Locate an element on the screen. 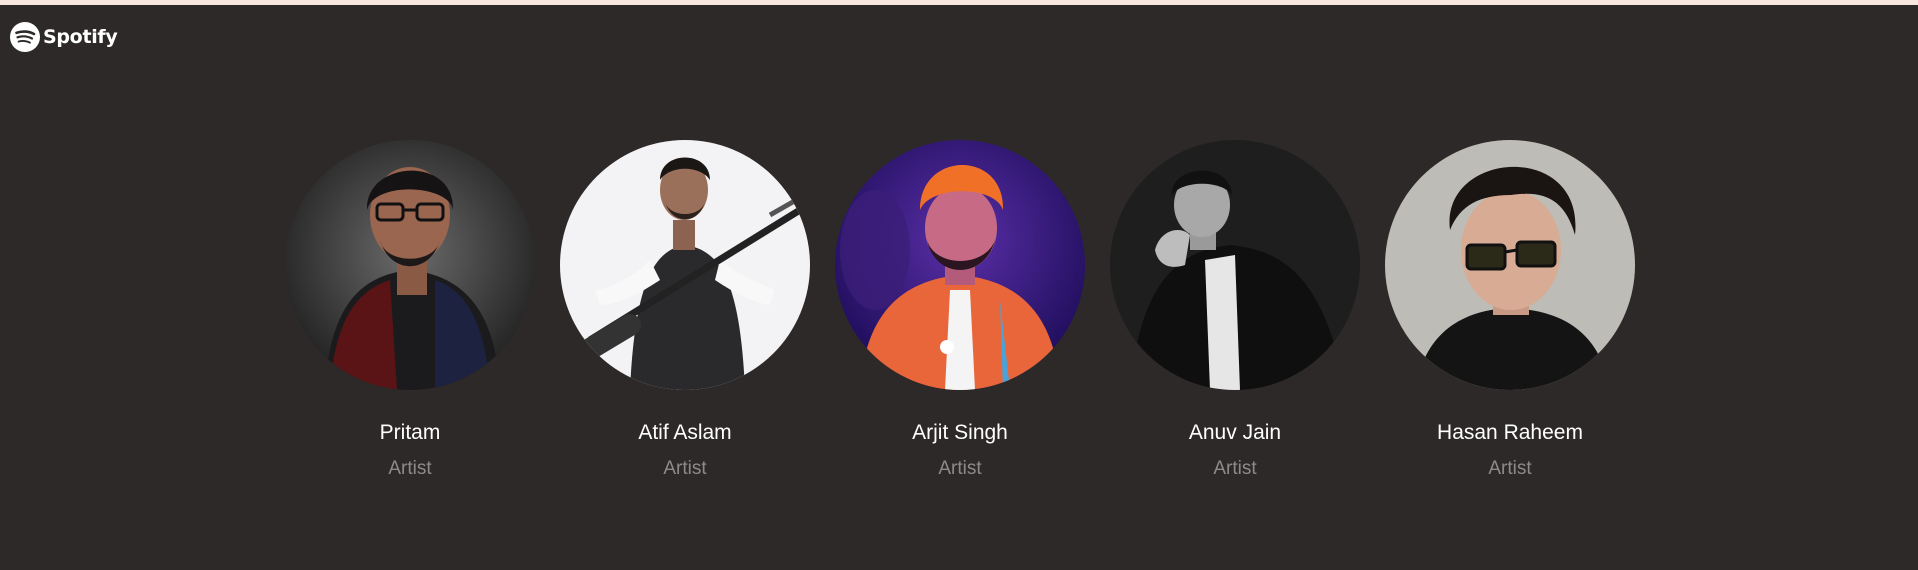 This screenshot has width=1918, height=570. artist-name: Atif Aslam is located at coordinates (685, 432).